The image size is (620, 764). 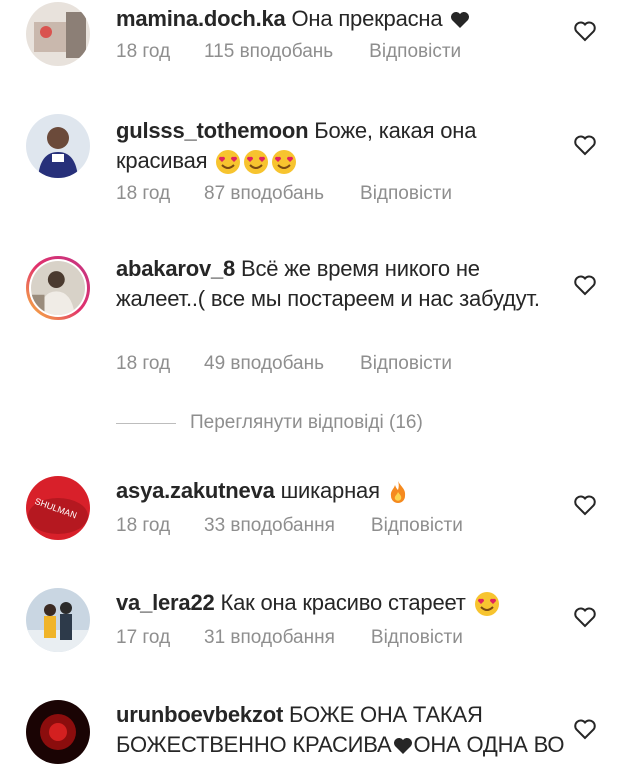 I want to click on comment-text: Она прекрасна, so click(x=367, y=18).